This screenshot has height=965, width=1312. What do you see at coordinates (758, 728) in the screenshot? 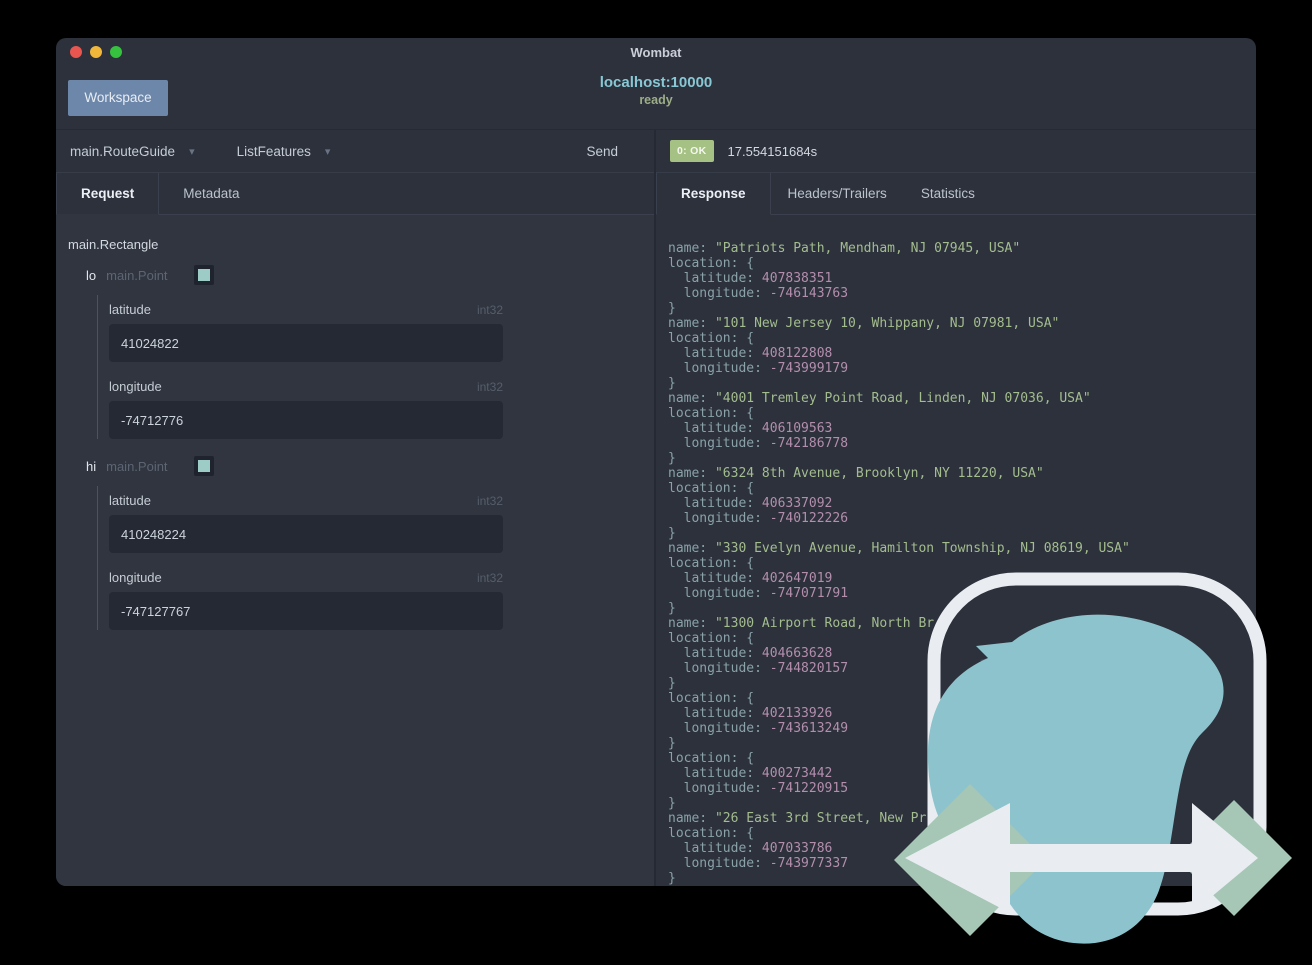
I see `response-line: longitude: -743613249` at bounding box center [758, 728].